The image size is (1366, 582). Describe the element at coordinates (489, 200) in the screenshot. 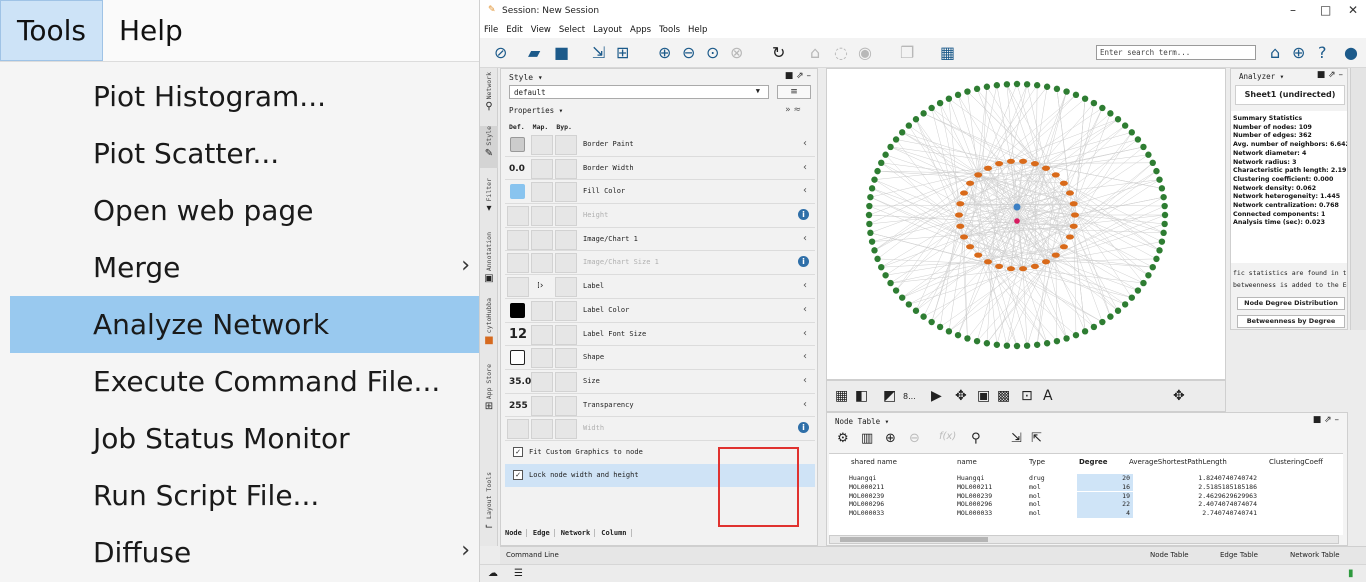

I see `tab-filter: Filter ▾` at that location.